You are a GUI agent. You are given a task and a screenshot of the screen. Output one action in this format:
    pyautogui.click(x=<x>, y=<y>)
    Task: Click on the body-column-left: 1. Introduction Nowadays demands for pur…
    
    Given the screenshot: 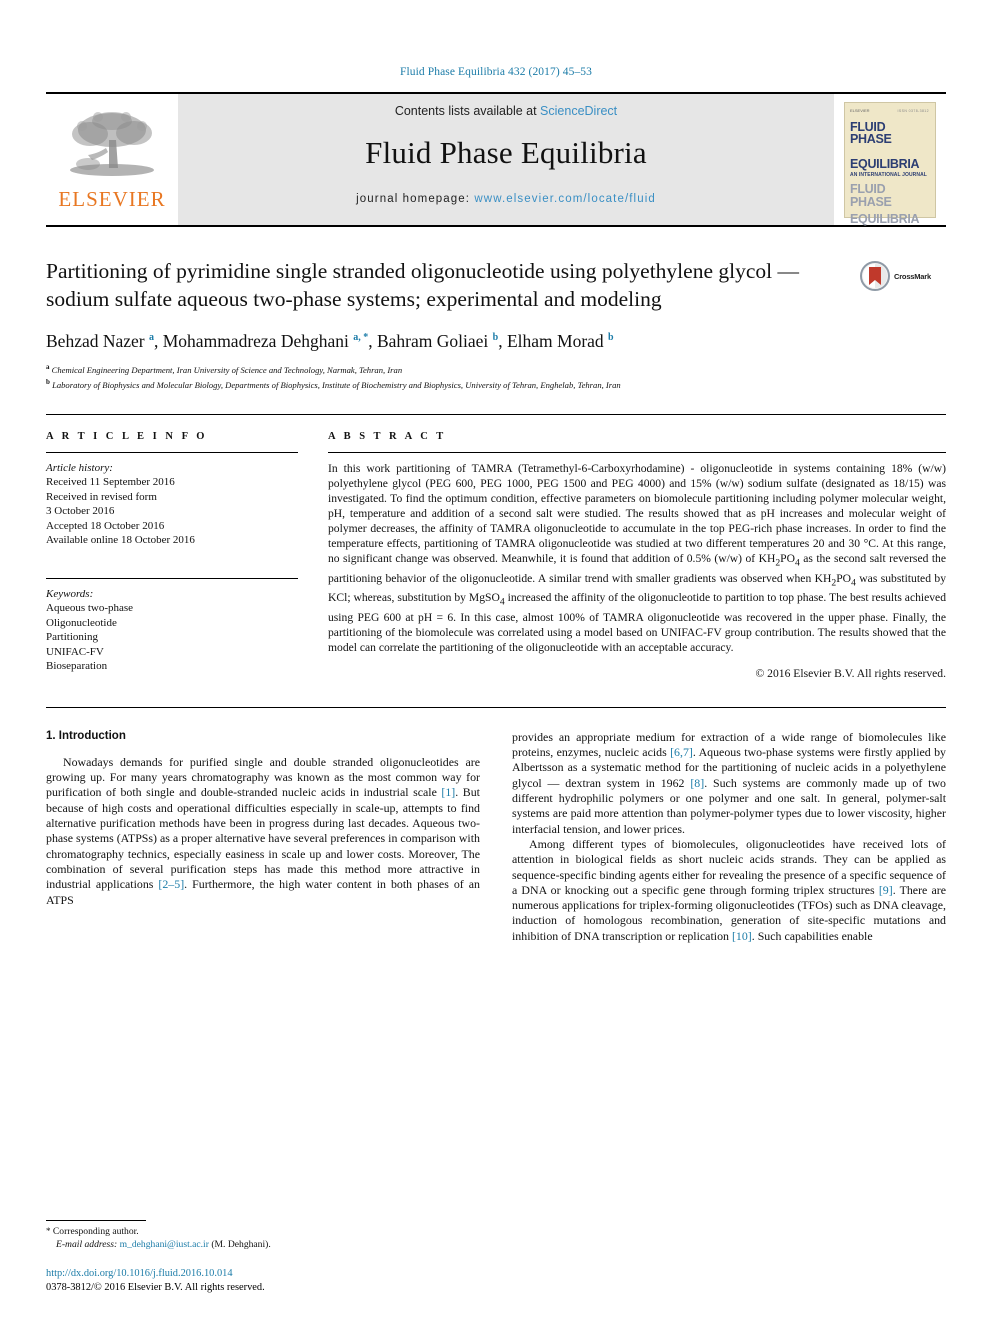 What is the action you would take?
    pyautogui.click(x=263, y=837)
    